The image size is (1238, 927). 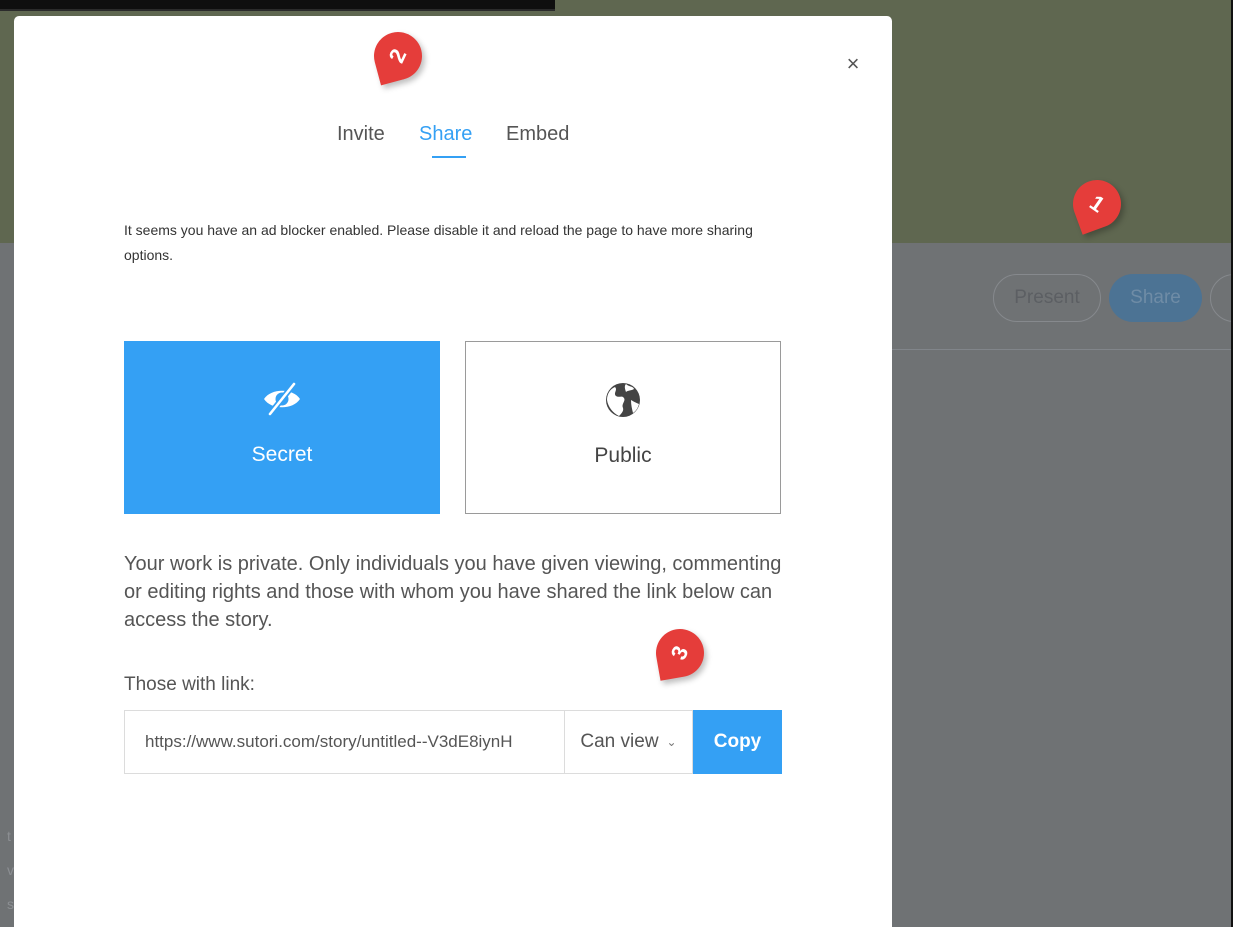 What do you see at coordinates (1155, 298) in the screenshot?
I see `share-button: Share` at bounding box center [1155, 298].